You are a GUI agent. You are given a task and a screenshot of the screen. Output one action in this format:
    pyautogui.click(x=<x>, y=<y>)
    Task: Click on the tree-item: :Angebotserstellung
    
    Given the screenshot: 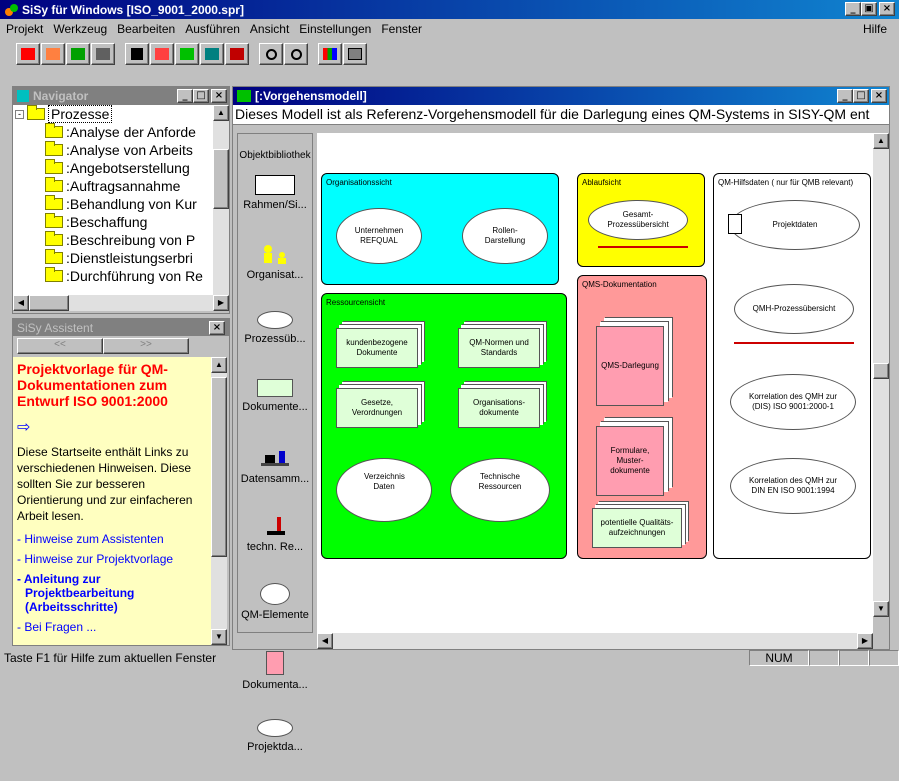 What is the action you would take?
    pyautogui.click(x=114, y=168)
    